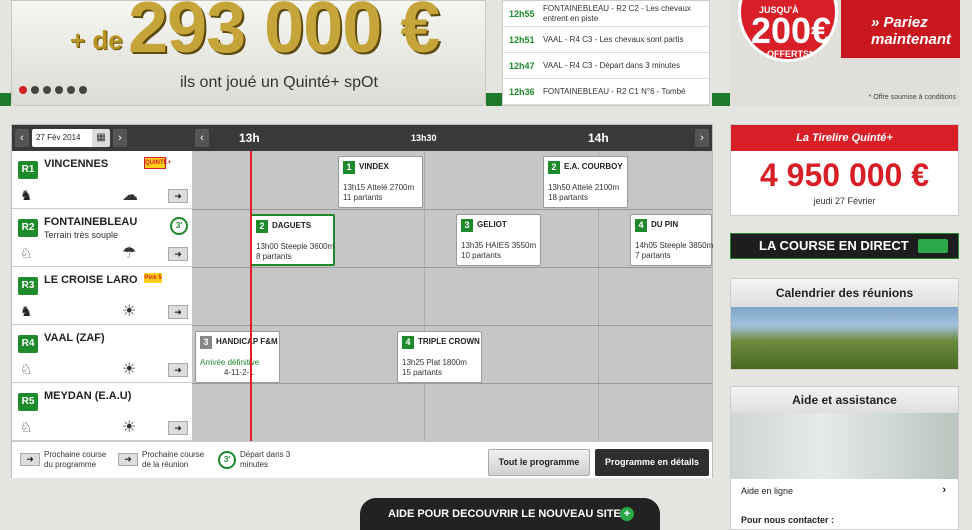  Describe the element at coordinates (206, 342) in the screenshot. I see `race-number: 3` at that location.